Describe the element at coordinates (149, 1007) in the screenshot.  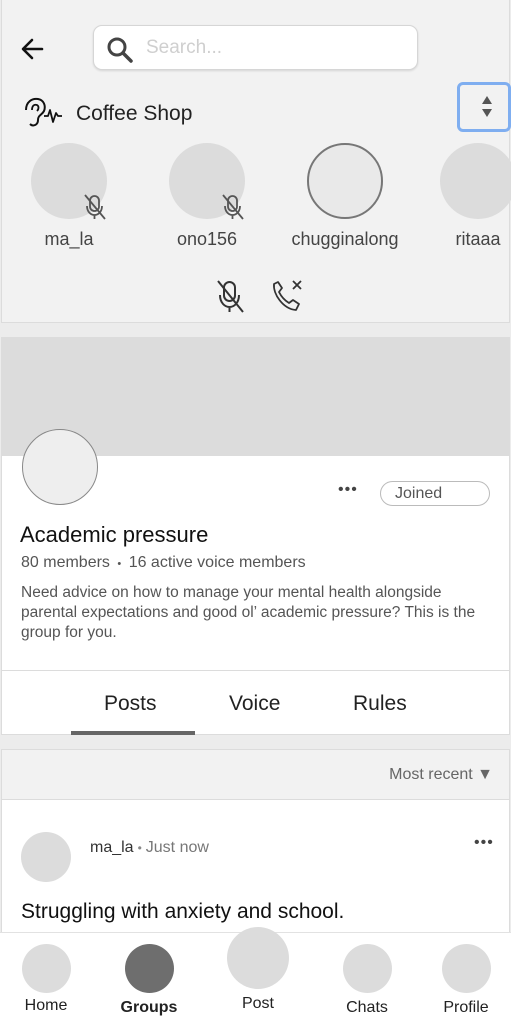
I see `nav-label: Groups` at that location.